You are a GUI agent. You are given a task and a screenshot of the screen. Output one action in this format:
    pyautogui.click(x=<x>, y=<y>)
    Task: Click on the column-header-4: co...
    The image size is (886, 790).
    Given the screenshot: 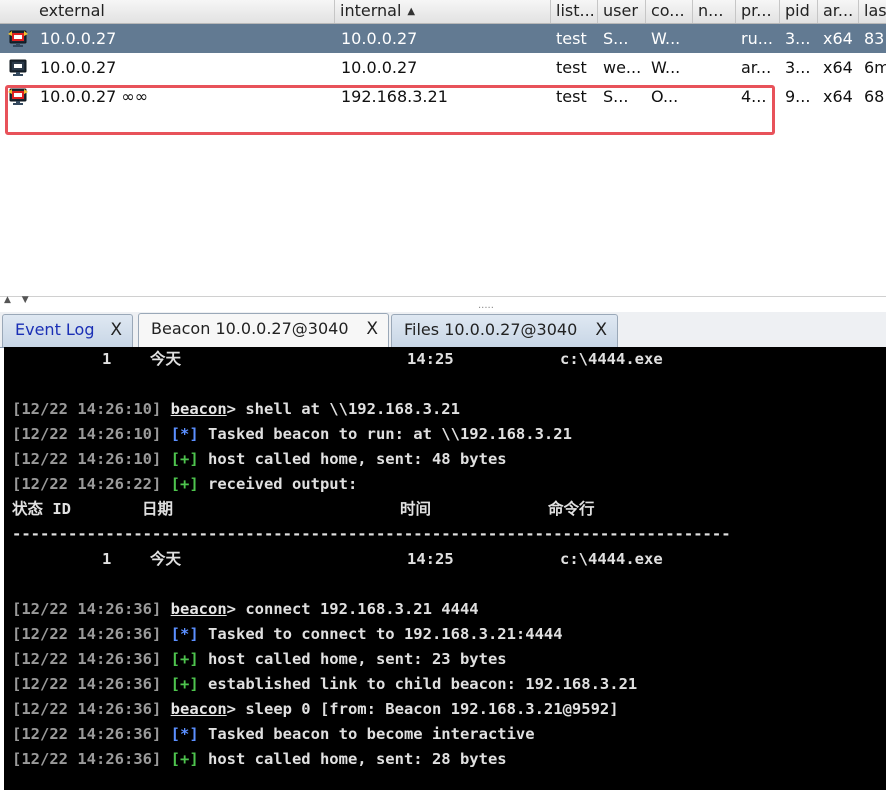 What is the action you would take?
    pyautogui.click(x=669, y=11)
    